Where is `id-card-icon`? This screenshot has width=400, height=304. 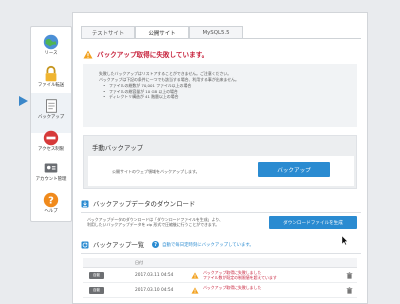 id-card-icon is located at coordinates (51, 168).